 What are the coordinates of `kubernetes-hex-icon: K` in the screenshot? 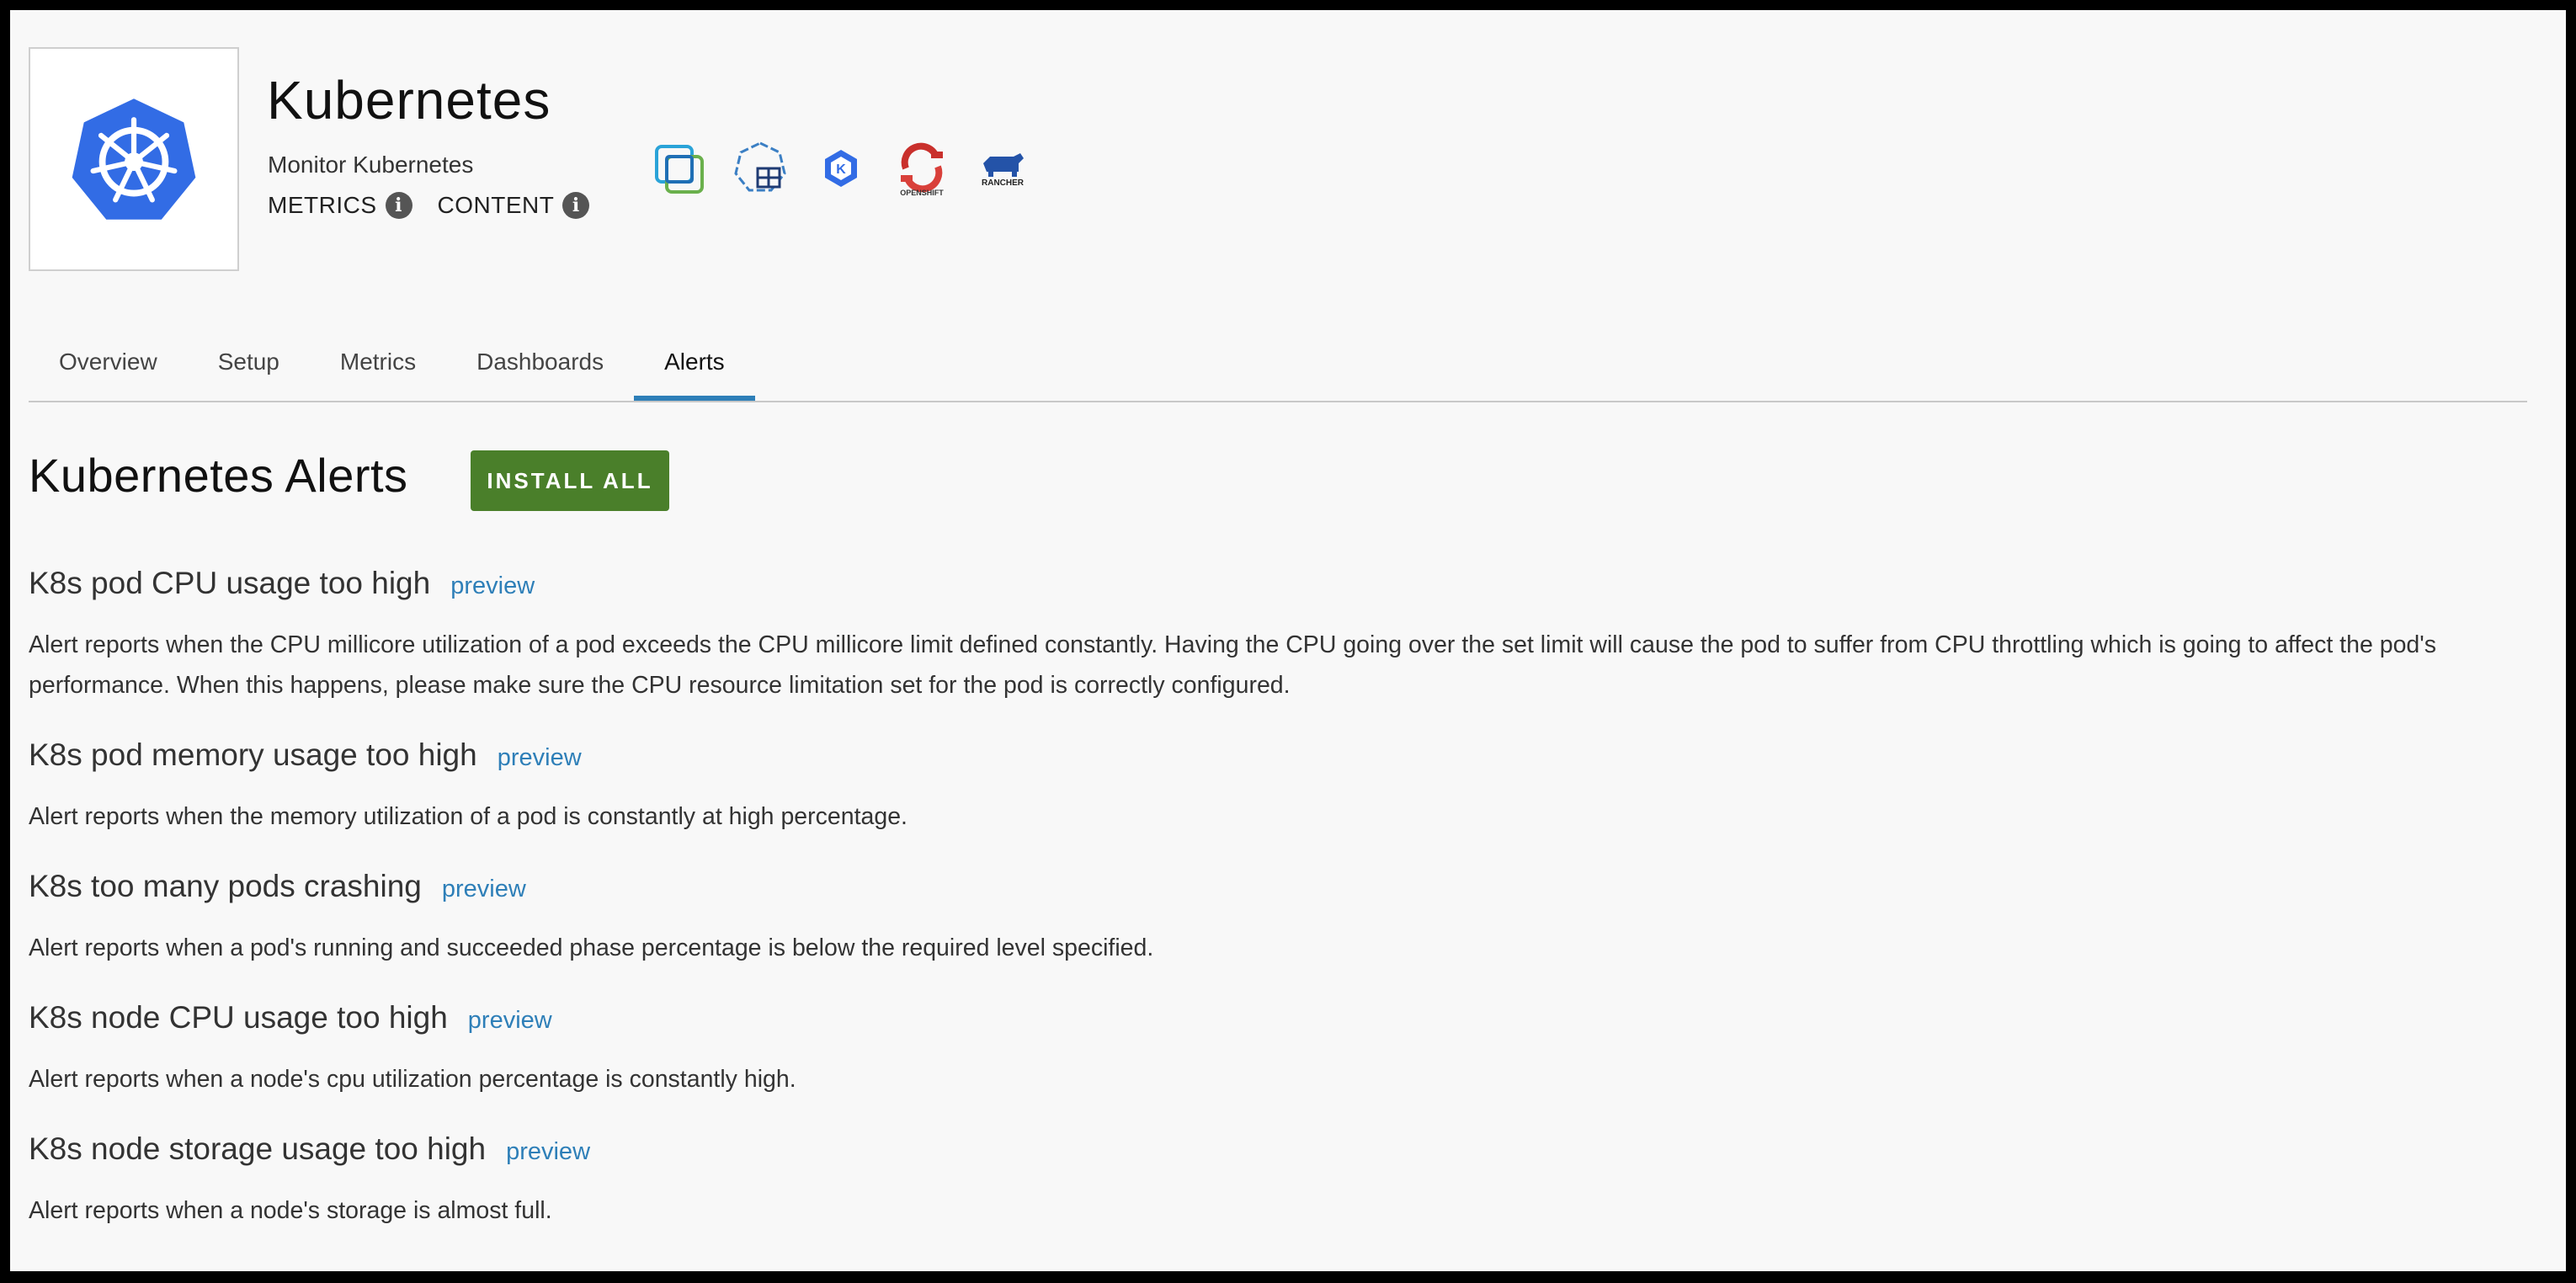 It's located at (841, 167).